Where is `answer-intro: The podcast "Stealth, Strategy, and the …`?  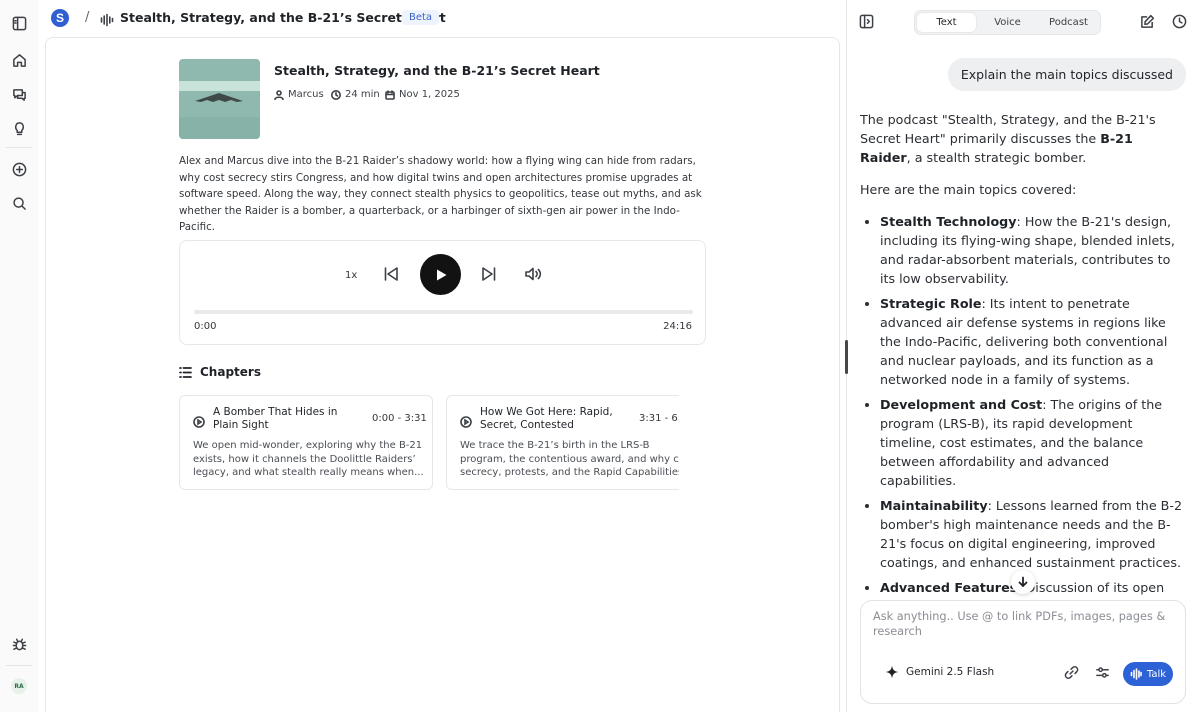 answer-intro: The podcast "Stealth, Strategy, and the … is located at coordinates (1008, 138).